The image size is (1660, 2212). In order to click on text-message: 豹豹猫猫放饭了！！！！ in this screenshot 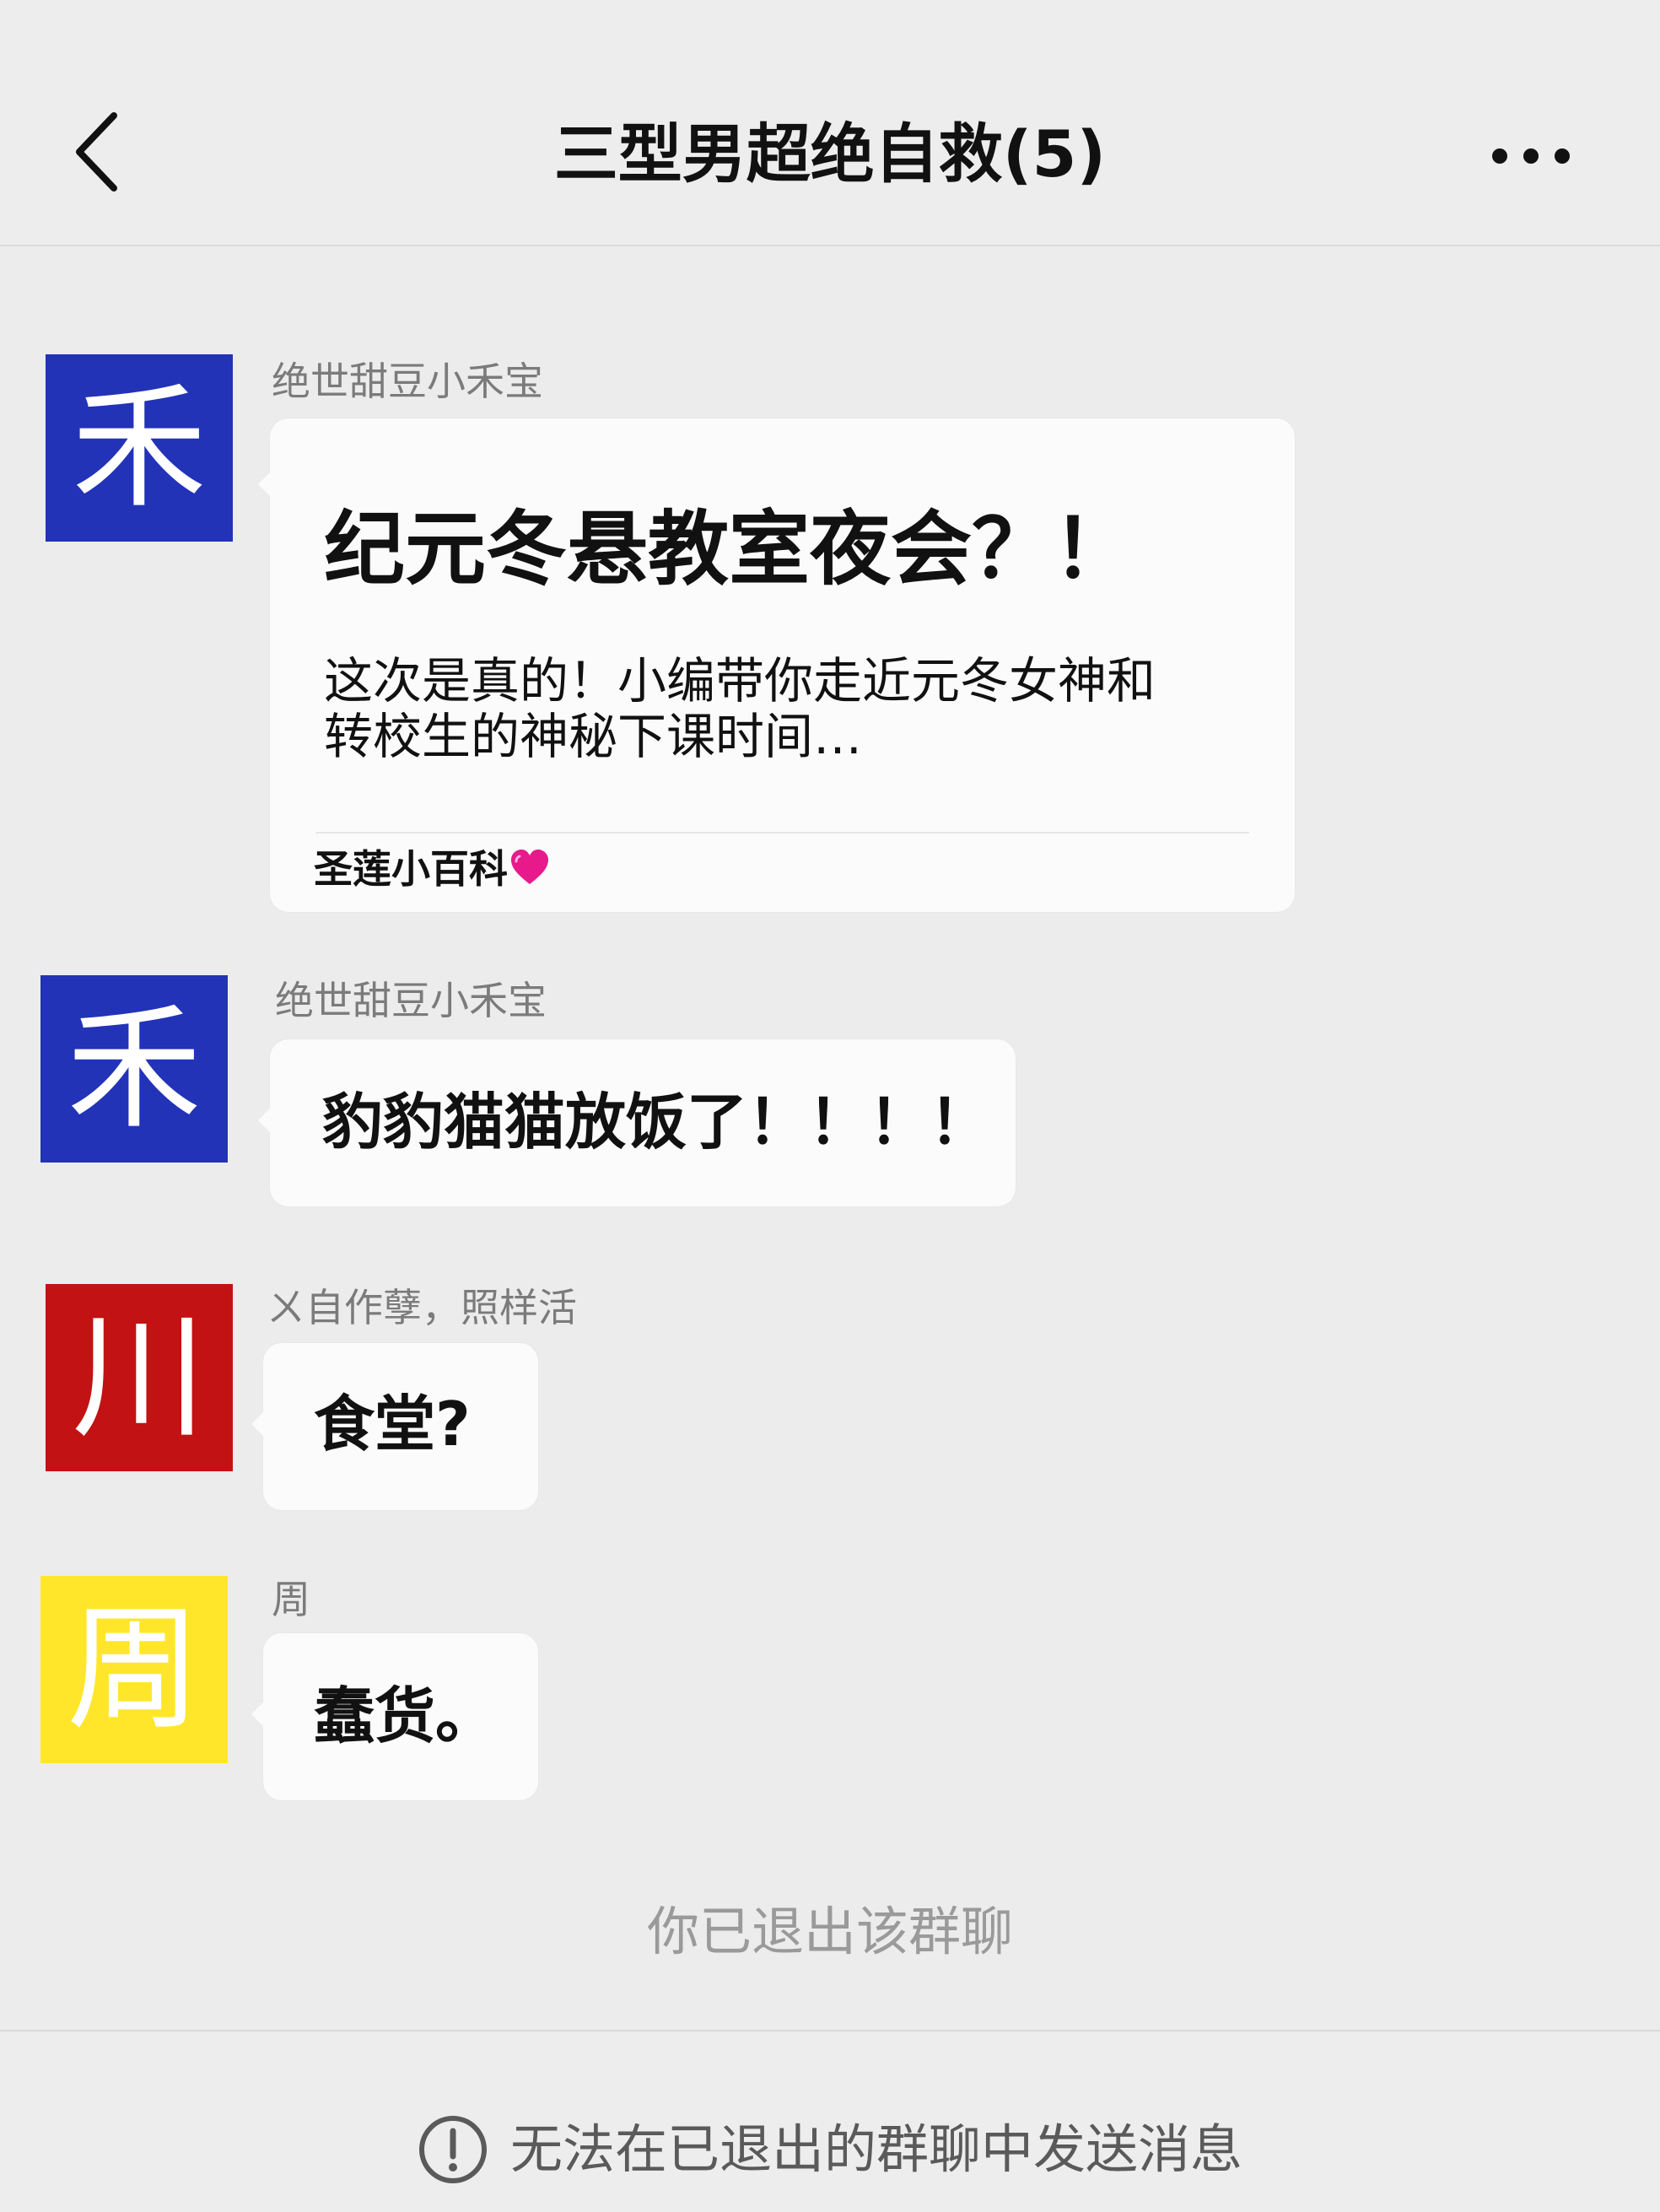, I will do `click(637, 1122)`.